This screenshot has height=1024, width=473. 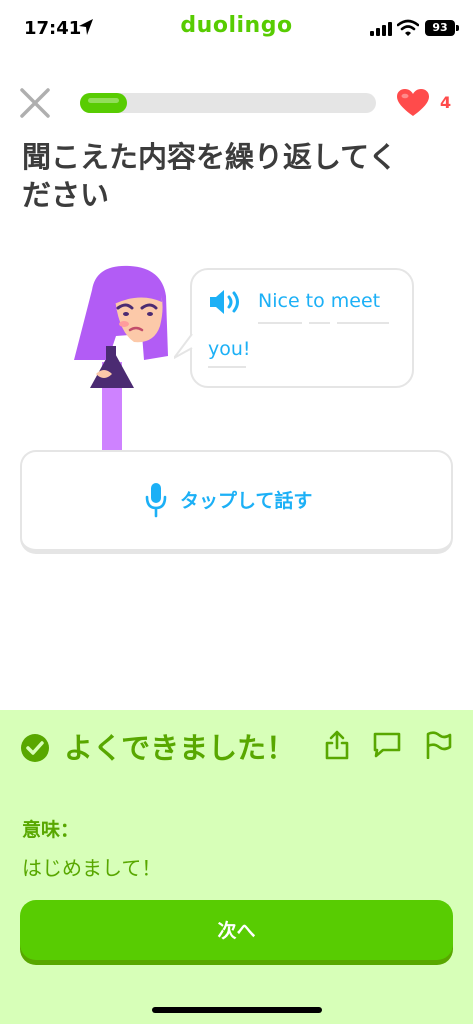 I want to click on sentence-line-1: Nice to meet, so click(x=319, y=301).